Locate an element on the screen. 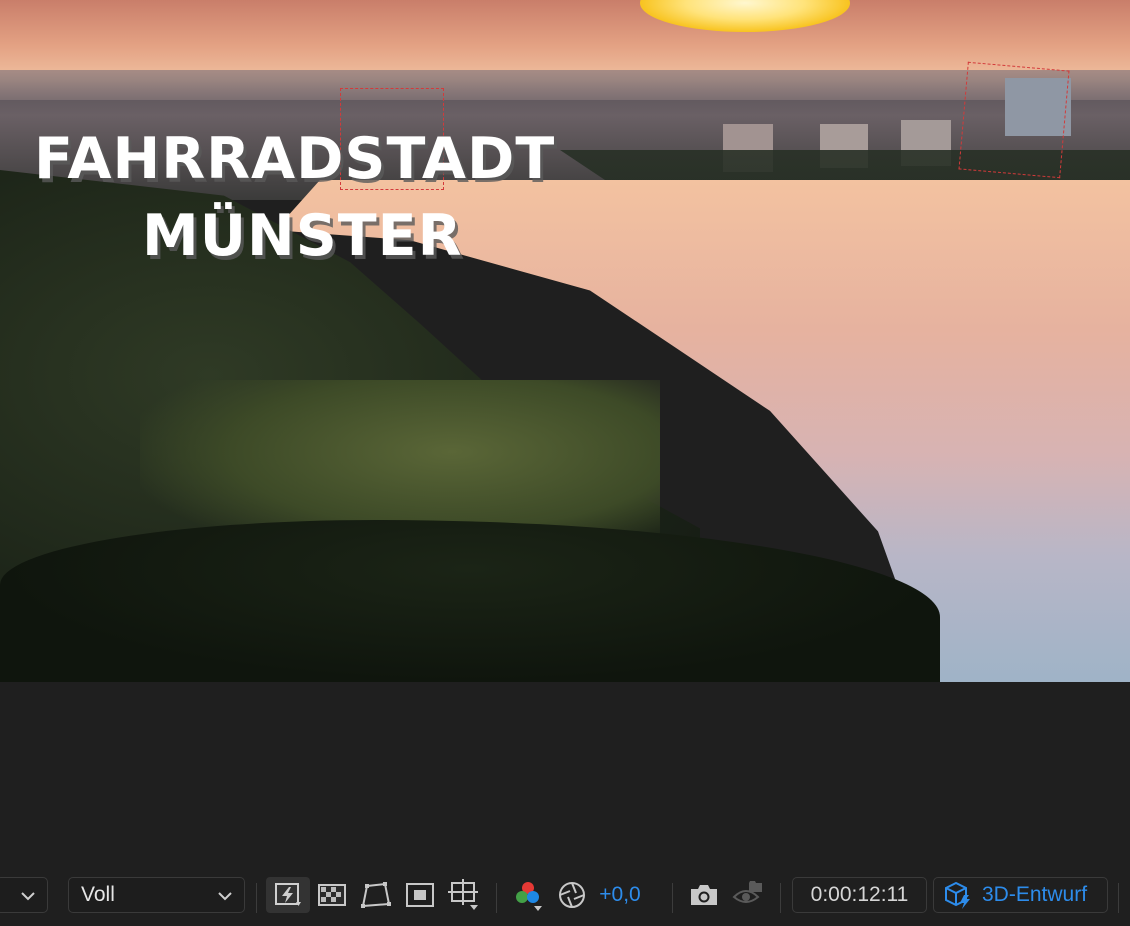 The image size is (1130, 926). transparency-grid-icon is located at coordinates (332, 895).